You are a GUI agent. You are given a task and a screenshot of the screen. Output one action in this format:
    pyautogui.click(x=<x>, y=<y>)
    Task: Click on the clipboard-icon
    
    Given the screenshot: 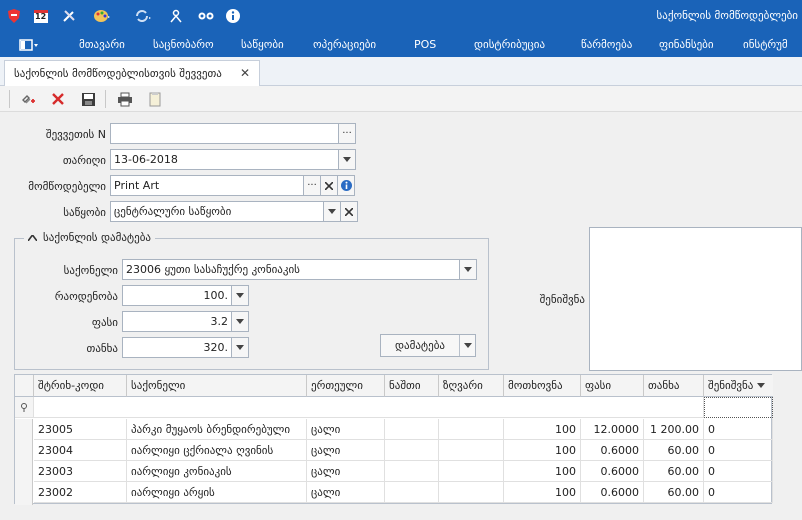 What is the action you would take?
    pyautogui.click(x=155, y=99)
    